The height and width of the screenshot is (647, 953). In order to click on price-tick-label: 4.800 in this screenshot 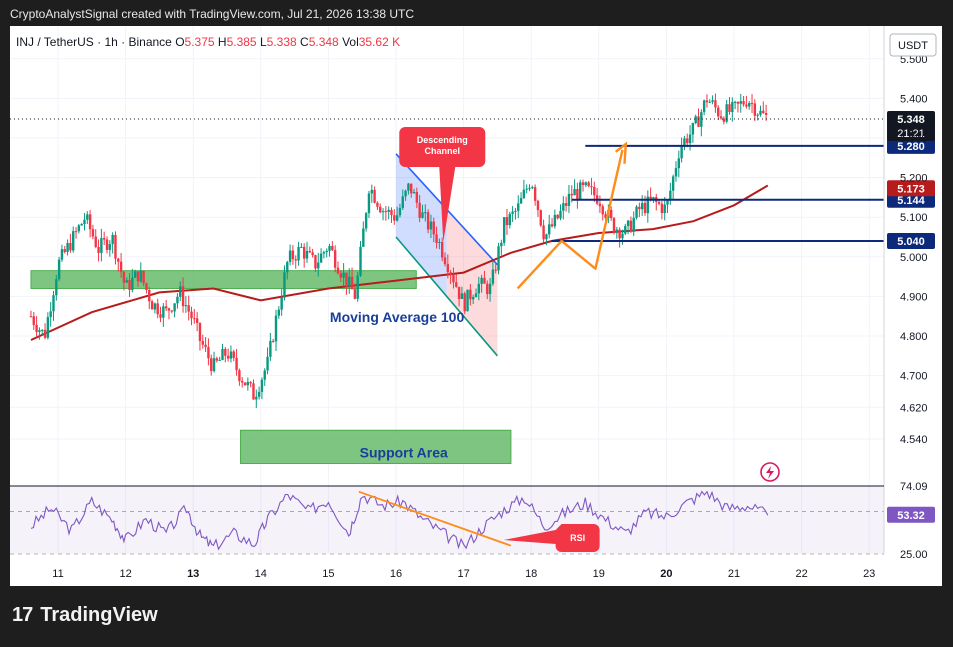, I will do `click(914, 337)`.